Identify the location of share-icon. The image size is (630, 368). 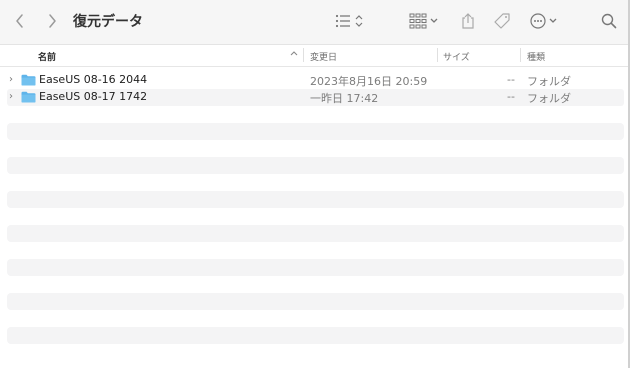
(468, 21).